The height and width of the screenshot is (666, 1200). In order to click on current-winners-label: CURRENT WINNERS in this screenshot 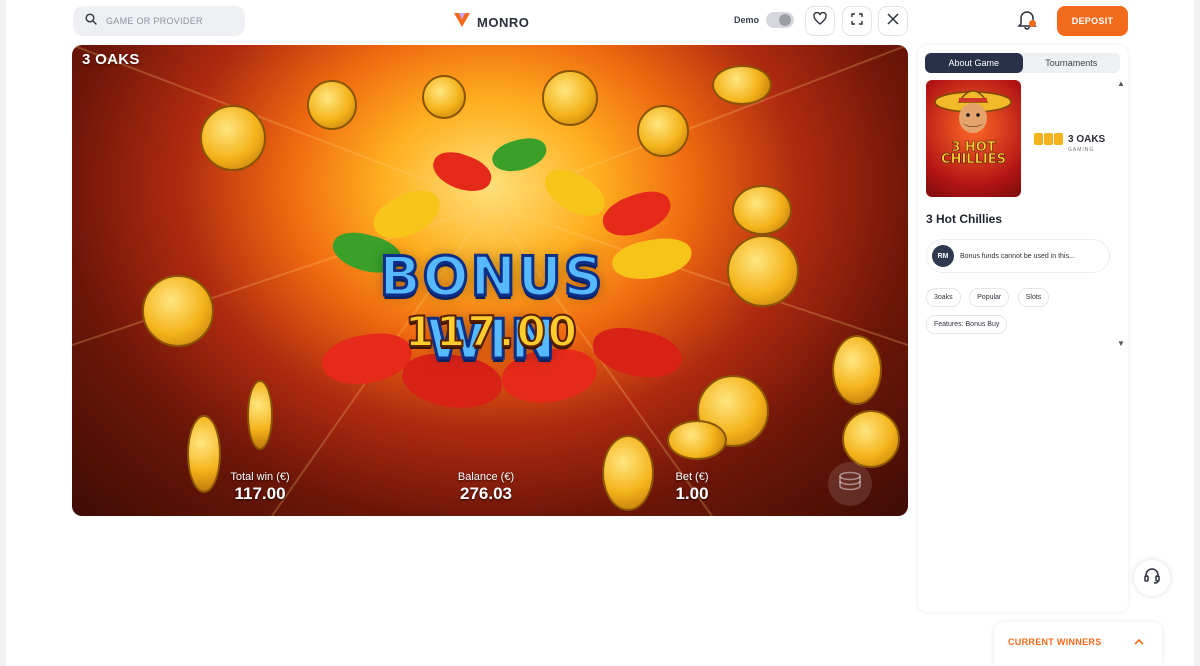, I will do `click(1055, 642)`.